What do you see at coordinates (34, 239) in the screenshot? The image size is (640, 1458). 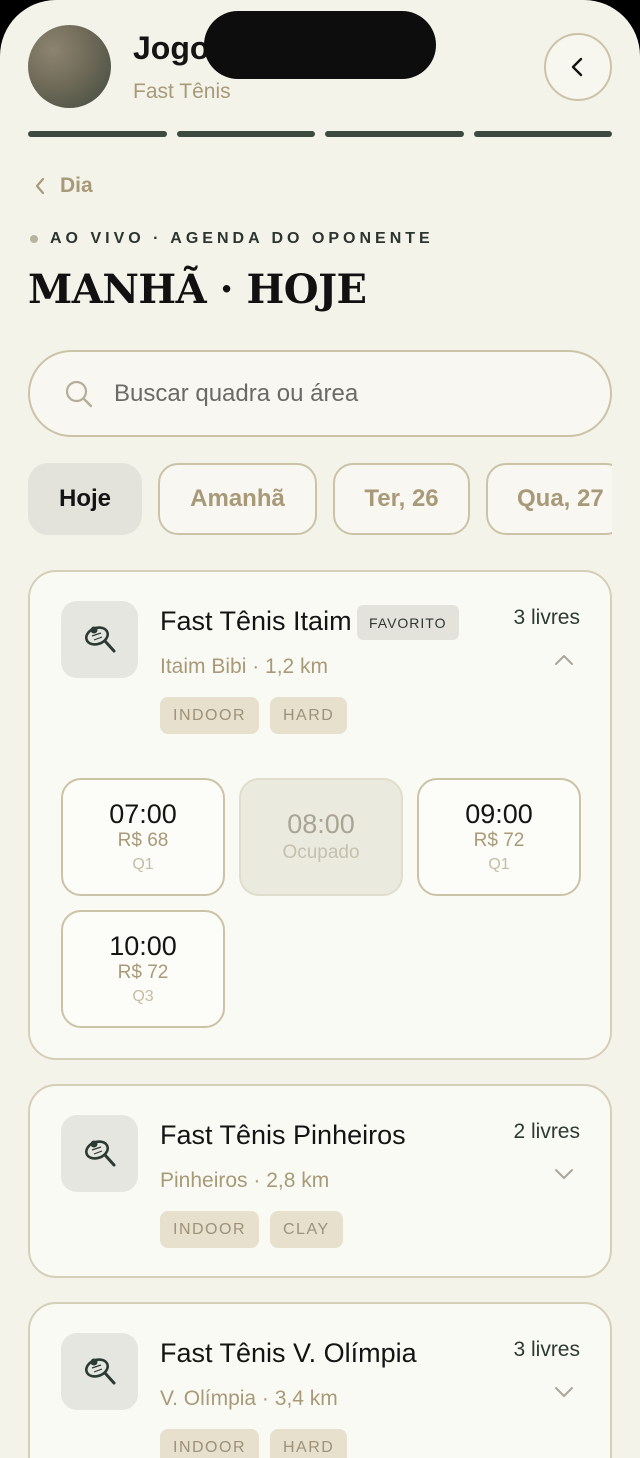 I see `live-dot-icon` at bounding box center [34, 239].